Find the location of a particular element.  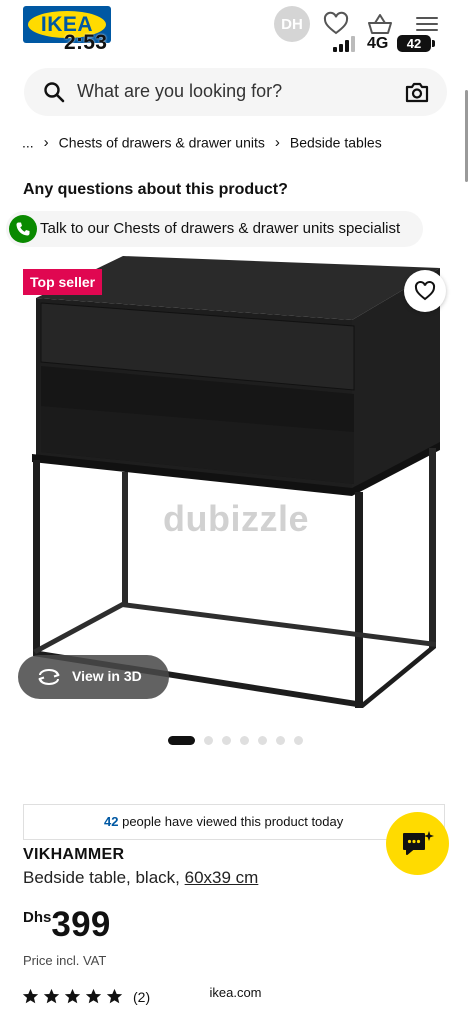

scrollbar is located at coordinates (466, 136).